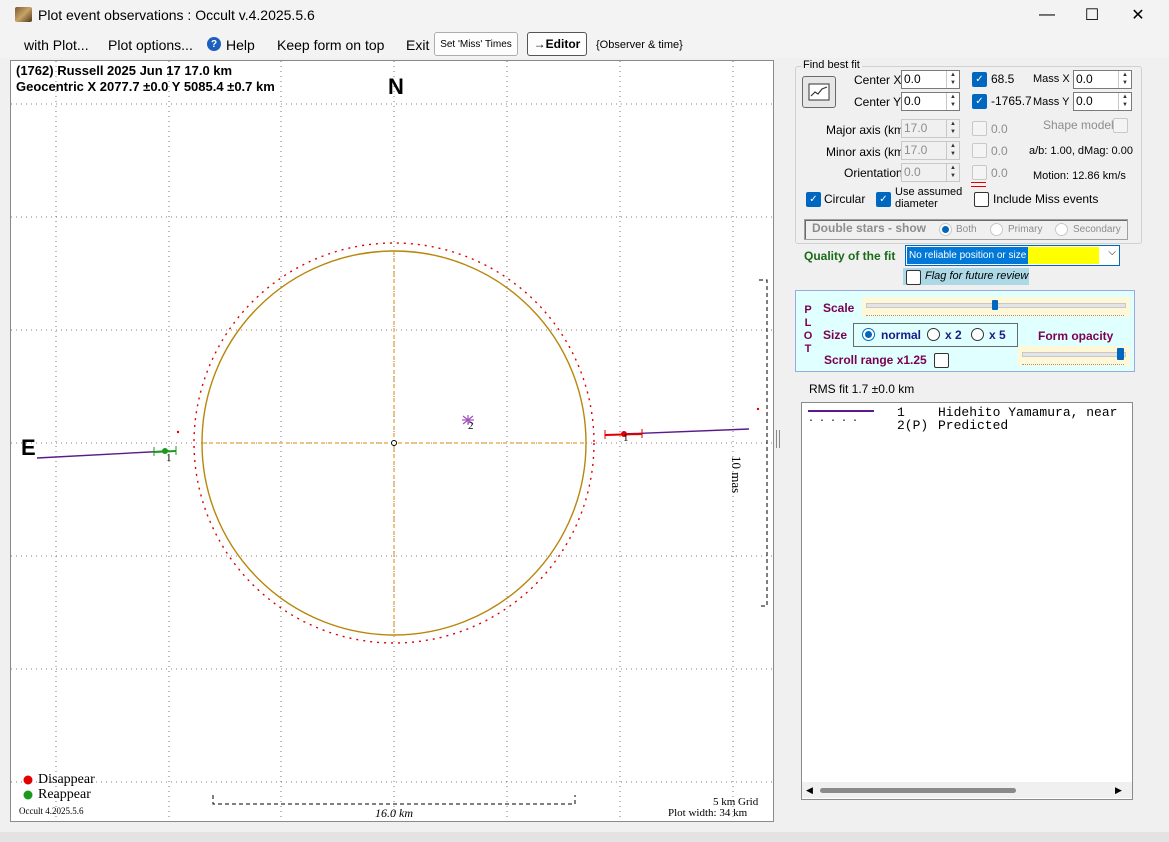 Image resolution: width=1169 pixels, height=842 pixels. Describe the element at coordinates (1047, 15) in the screenshot. I see `minimize-button: —` at that location.